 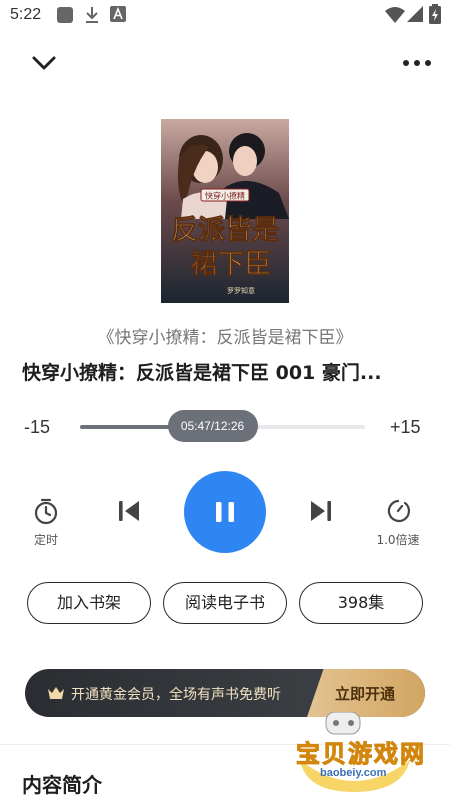 I want to click on skip-next-icon, so click(x=321, y=511).